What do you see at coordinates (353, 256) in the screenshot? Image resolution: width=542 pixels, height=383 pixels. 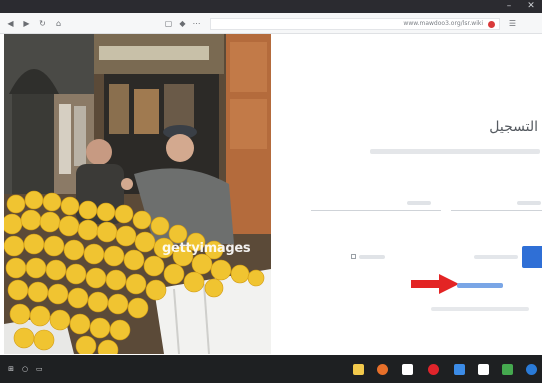 I see `remember-me-checkbox` at bounding box center [353, 256].